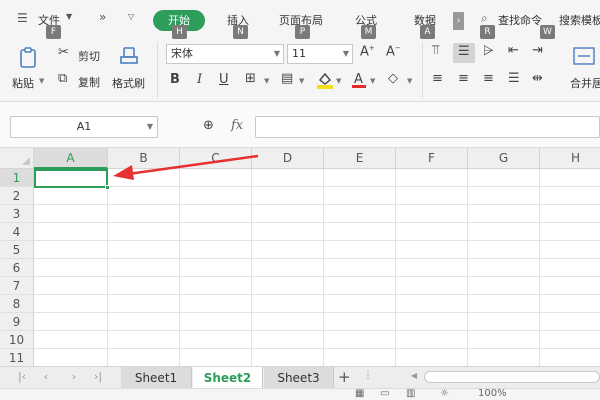  Describe the element at coordinates (488, 78) in the screenshot. I see `align-right-icon: ≡` at that location.